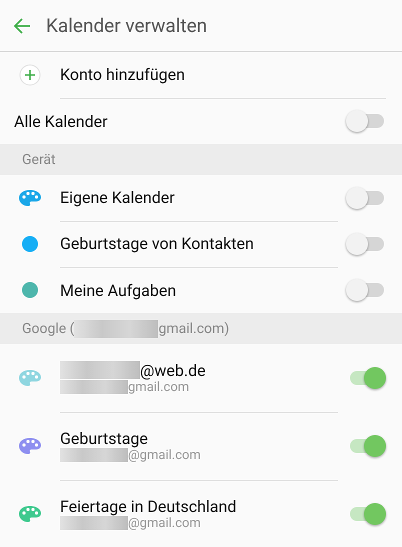 This screenshot has width=402, height=547. Describe the element at coordinates (61, 121) in the screenshot. I see `all-calendars-label: Alle Kalender` at that location.